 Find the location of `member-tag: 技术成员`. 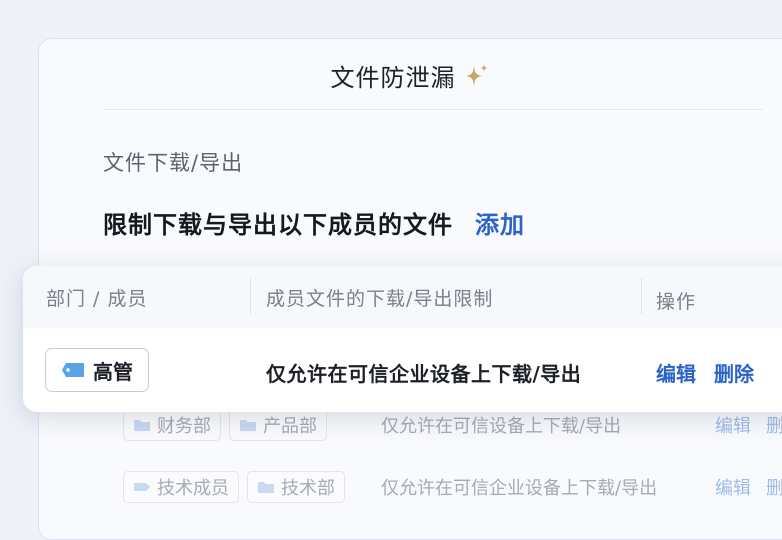

member-tag: 技术成员 is located at coordinates (181, 487).